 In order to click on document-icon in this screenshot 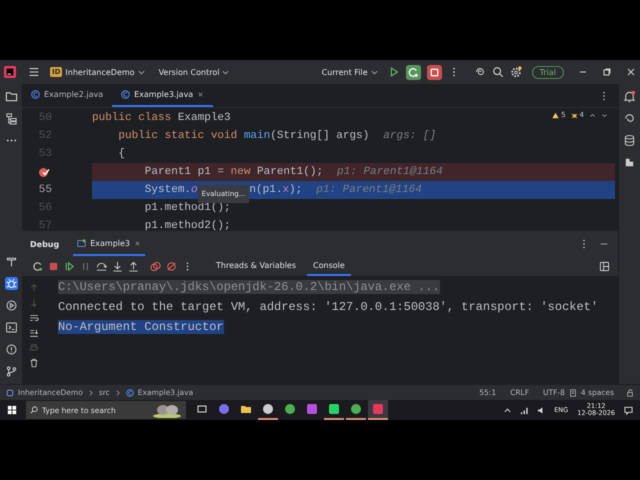, I will do `click(572, 392)`.